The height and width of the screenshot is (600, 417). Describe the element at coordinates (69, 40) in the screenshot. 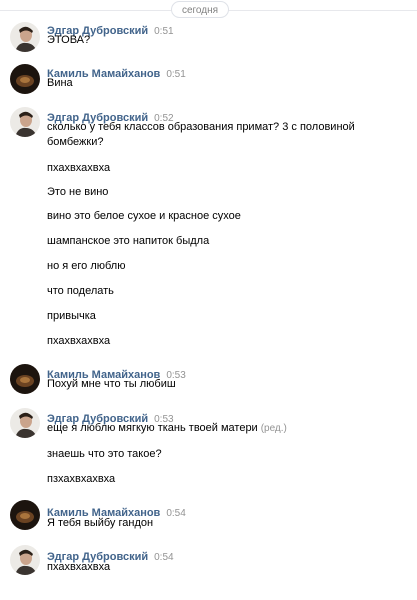

I see `message-text: ЭТОВА?` at that location.